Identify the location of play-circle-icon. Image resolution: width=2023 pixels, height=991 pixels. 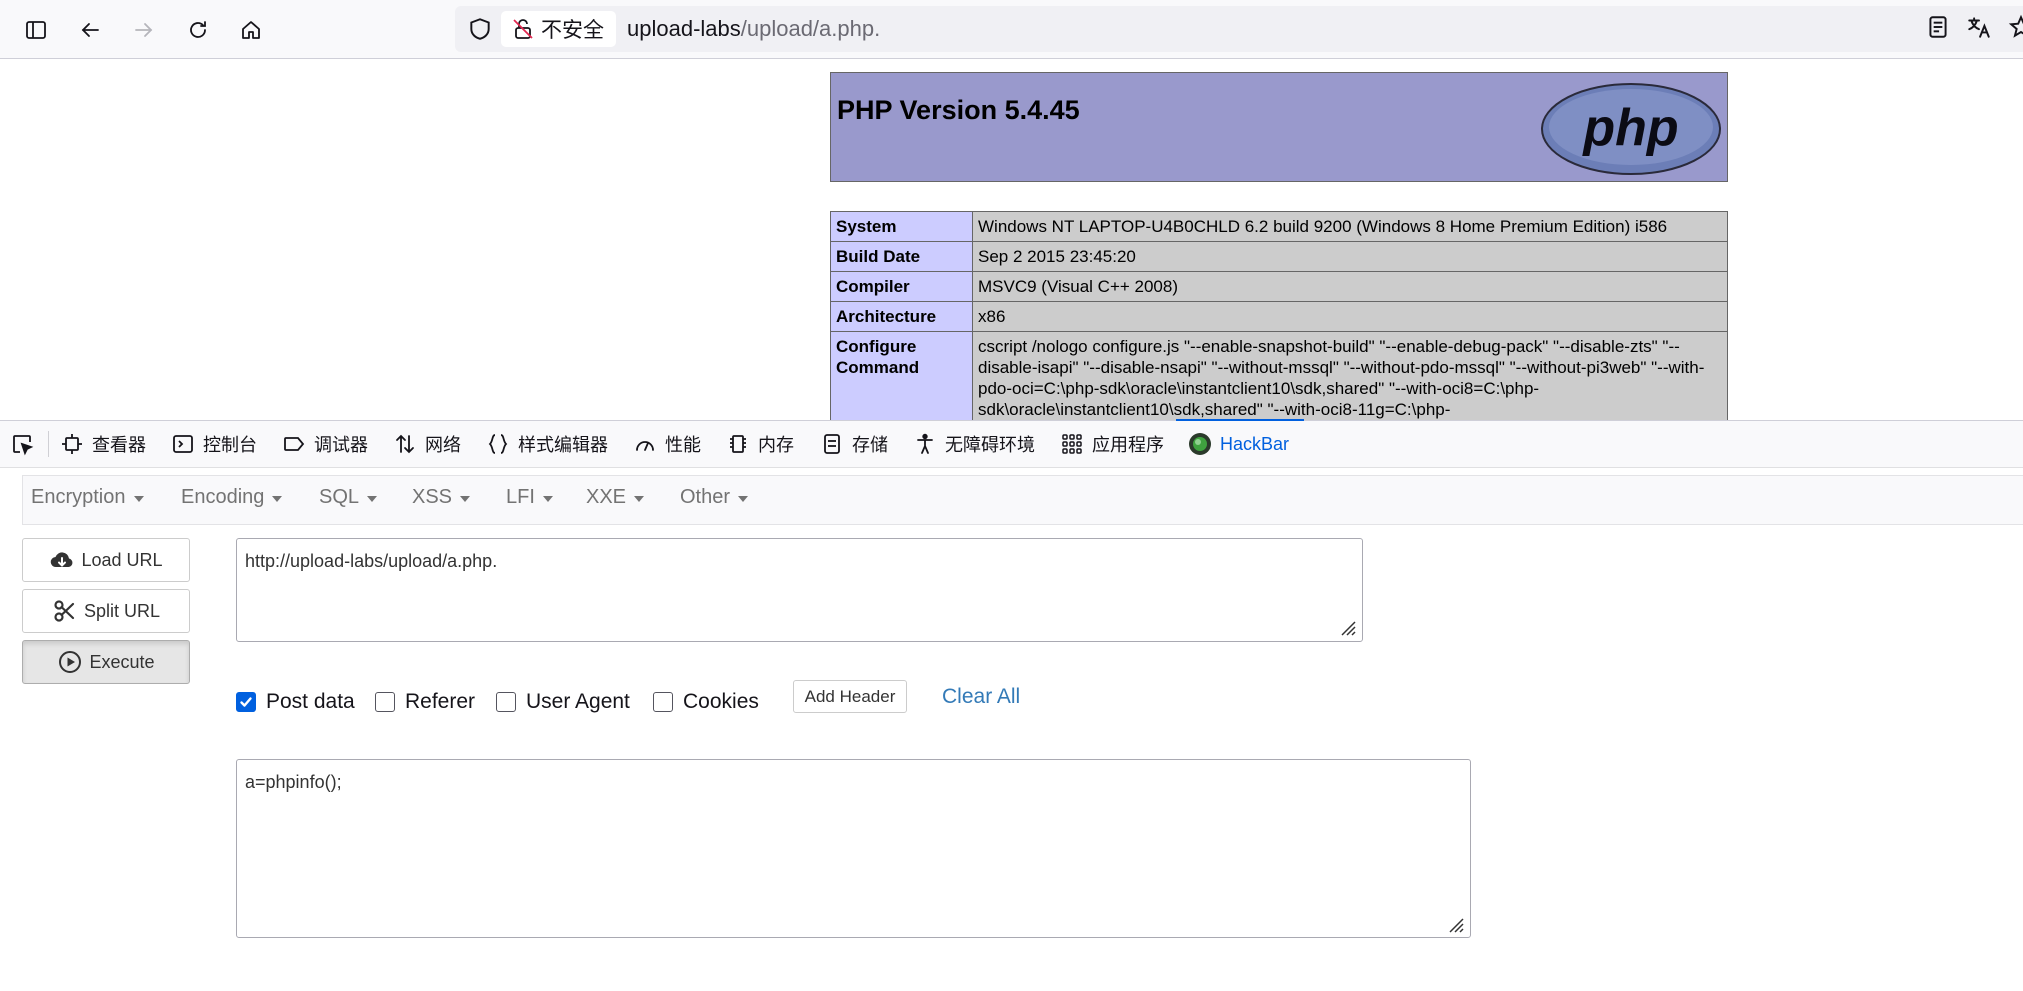
(70, 662).